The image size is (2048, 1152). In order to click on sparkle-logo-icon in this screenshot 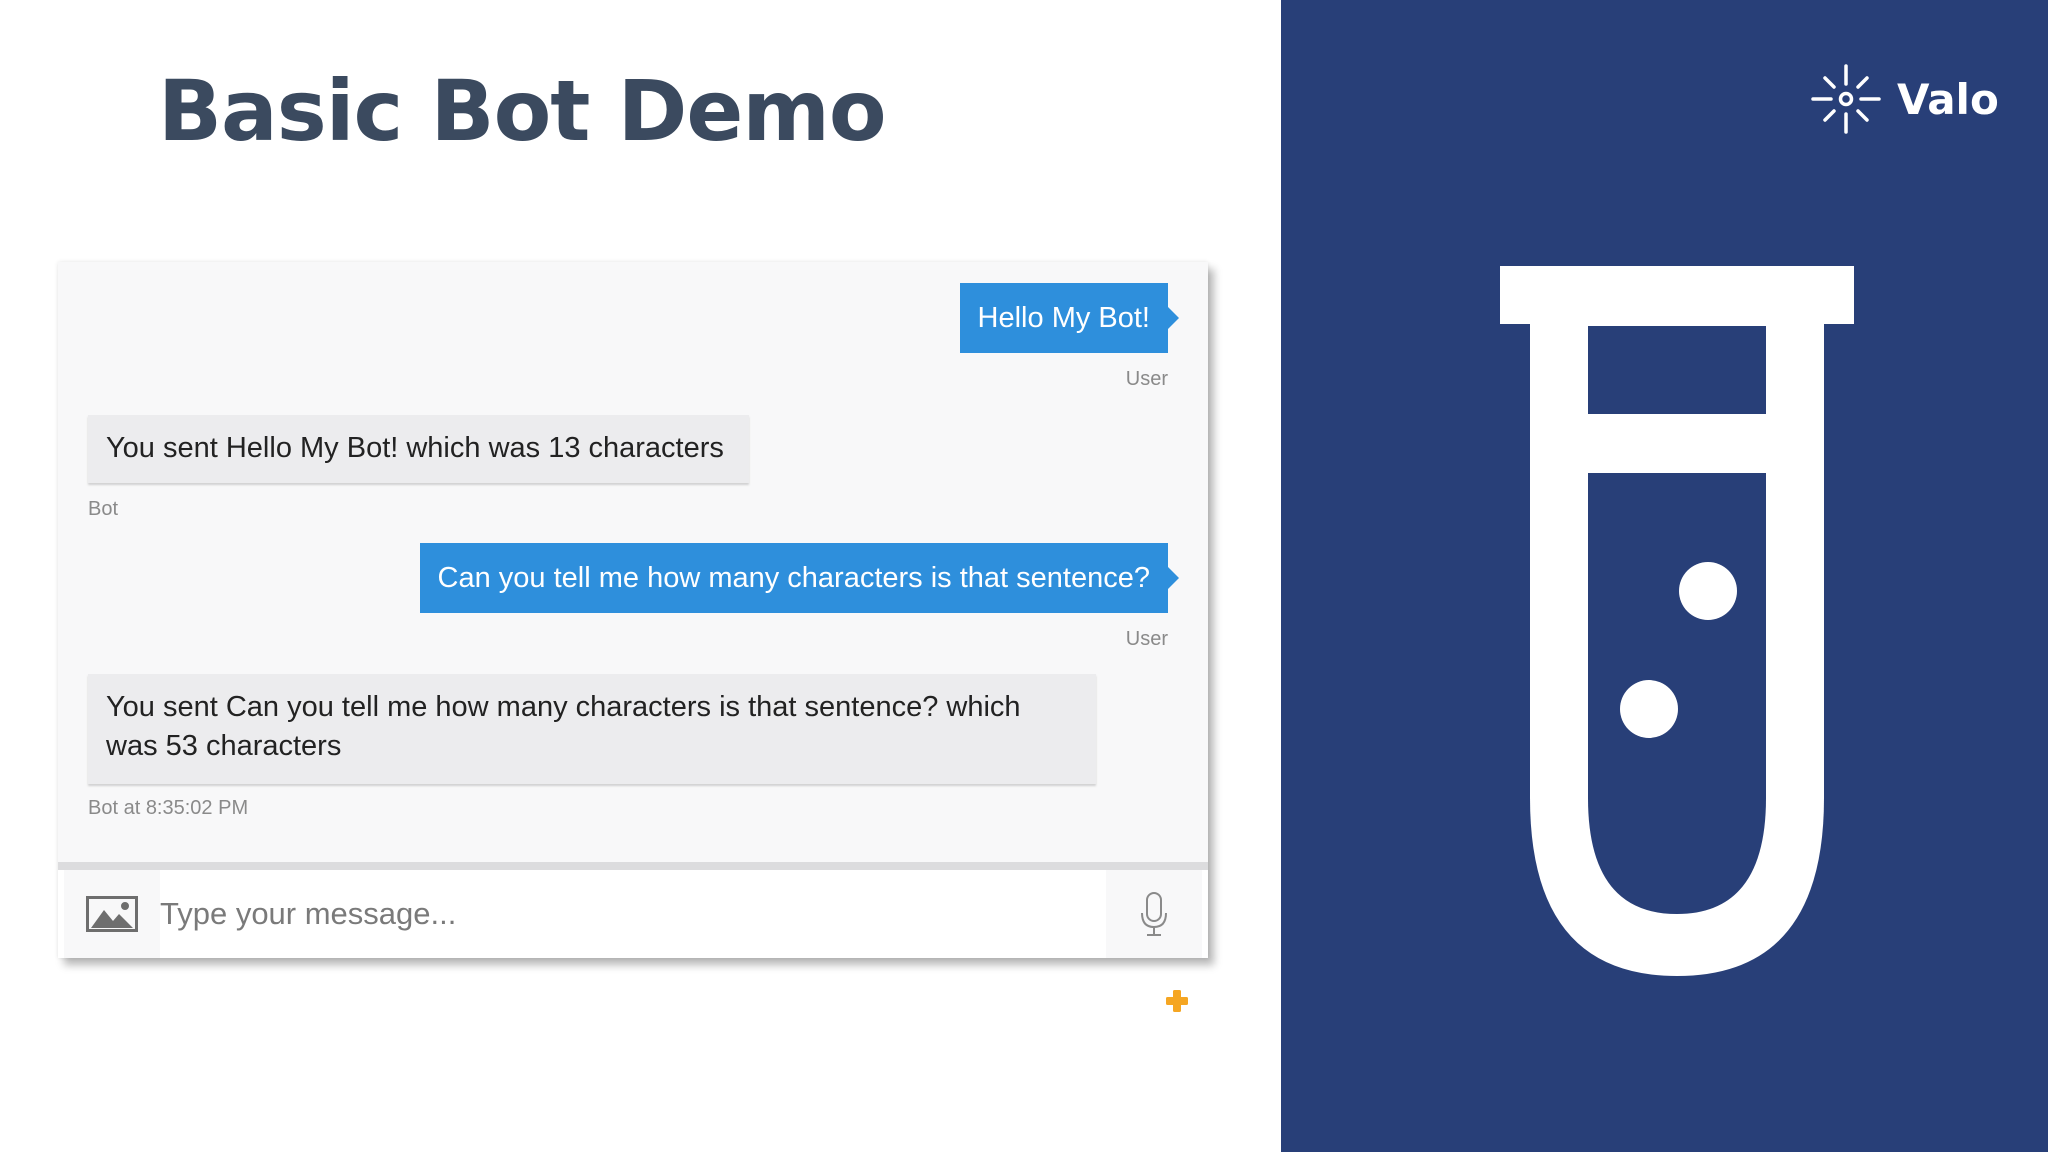, I will do `click(1846, 99)`.